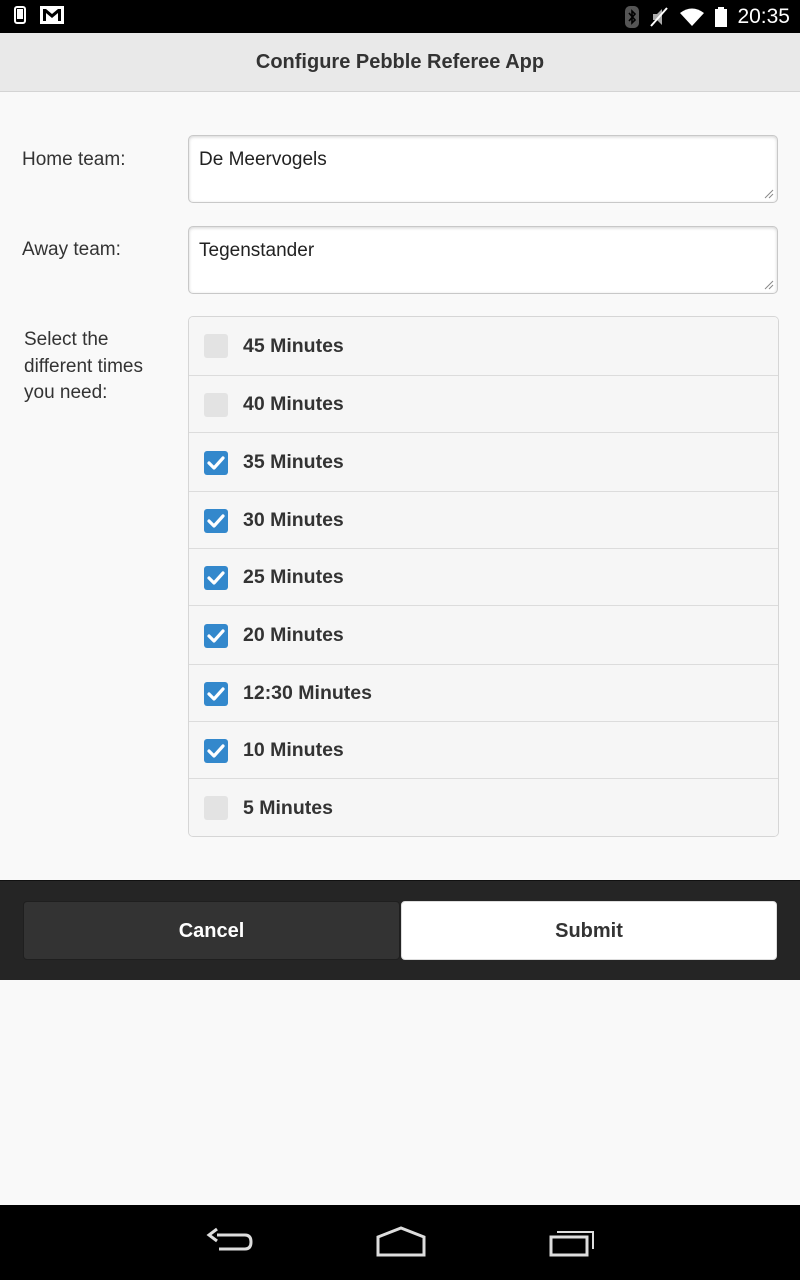  Describe the element at coordinates (483, 634) in the screenshot. I see `time-option: 20 Minutes` at that location.